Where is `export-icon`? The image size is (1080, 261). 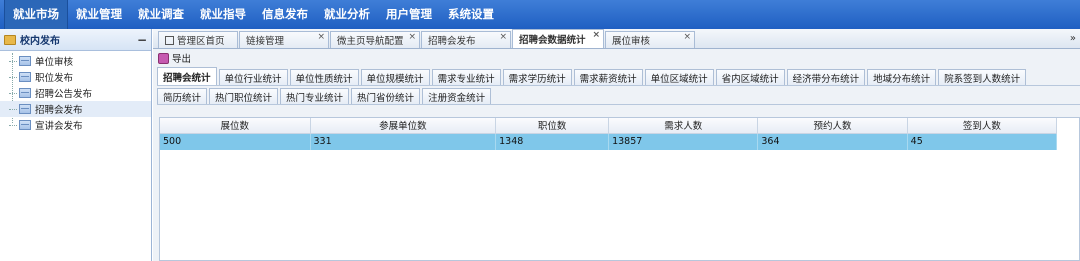
export-icon is located at coordinates (163, 58).